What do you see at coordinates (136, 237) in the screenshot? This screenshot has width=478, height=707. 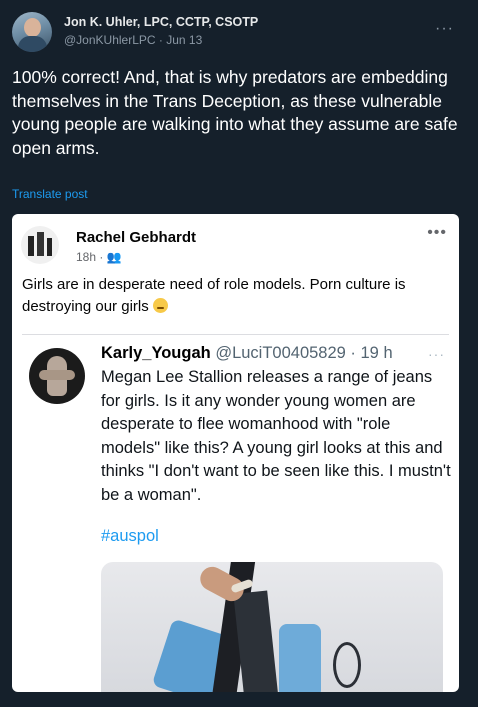 I see `facebook-author-name: Rachel Gebhardt` at bounding box center [136, 237].